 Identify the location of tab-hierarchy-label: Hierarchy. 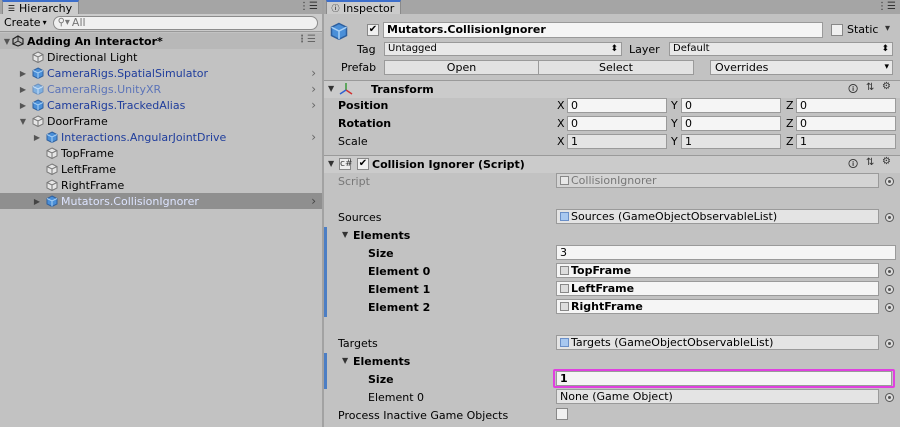
(46, 8).